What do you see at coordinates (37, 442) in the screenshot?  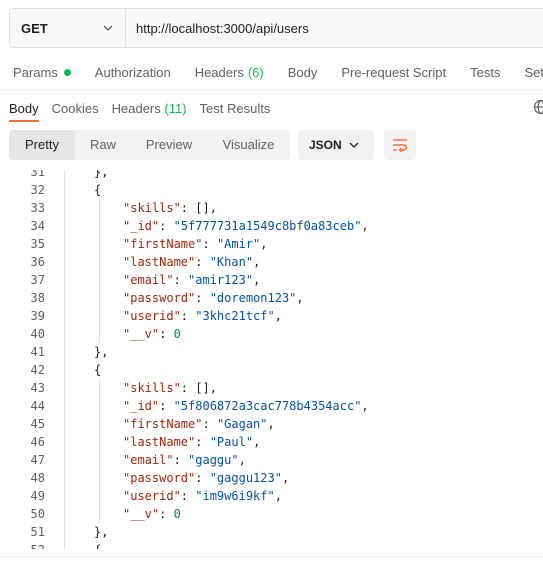 I see `line-number: 46` at bounding box center [37, 442].